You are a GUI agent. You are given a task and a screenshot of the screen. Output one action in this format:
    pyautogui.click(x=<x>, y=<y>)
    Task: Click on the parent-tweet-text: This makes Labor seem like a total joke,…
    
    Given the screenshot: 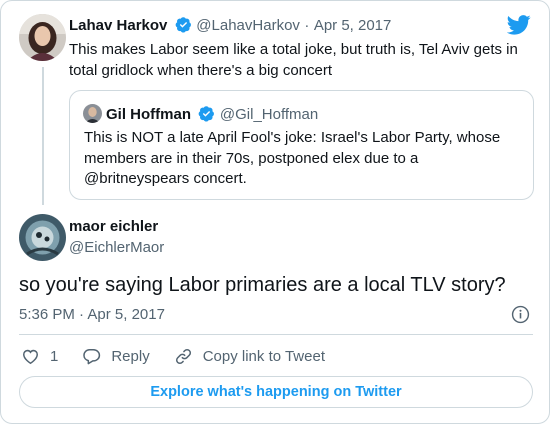 What is the action you would take?
    pyautogui.click(x=293, y=60)
    